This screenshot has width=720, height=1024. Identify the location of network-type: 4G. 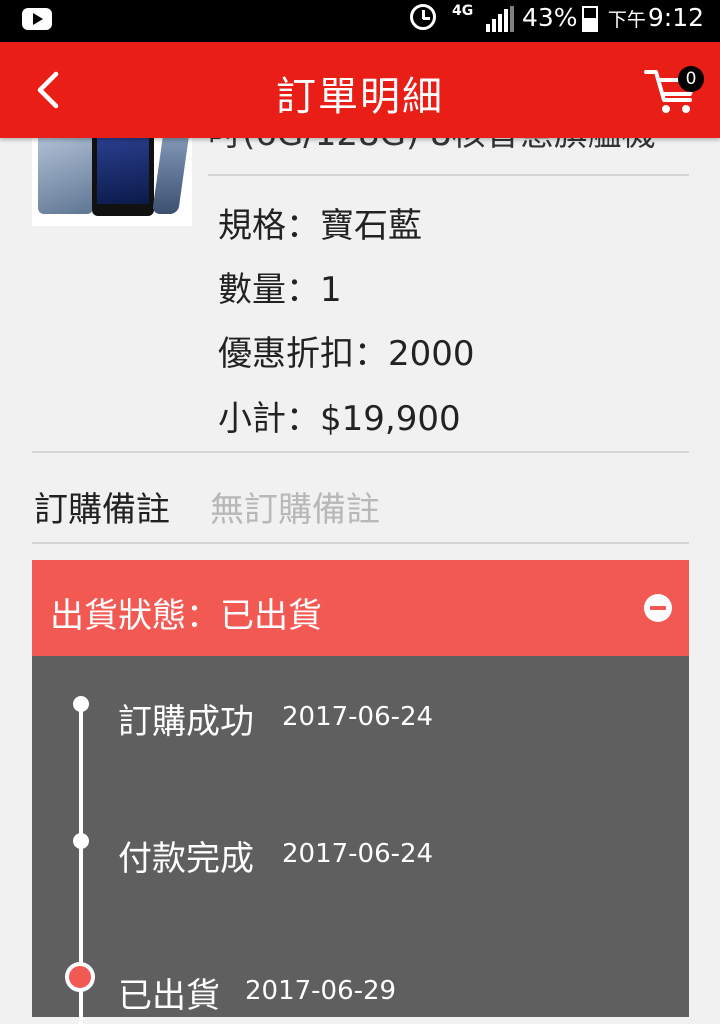
(463, 11).